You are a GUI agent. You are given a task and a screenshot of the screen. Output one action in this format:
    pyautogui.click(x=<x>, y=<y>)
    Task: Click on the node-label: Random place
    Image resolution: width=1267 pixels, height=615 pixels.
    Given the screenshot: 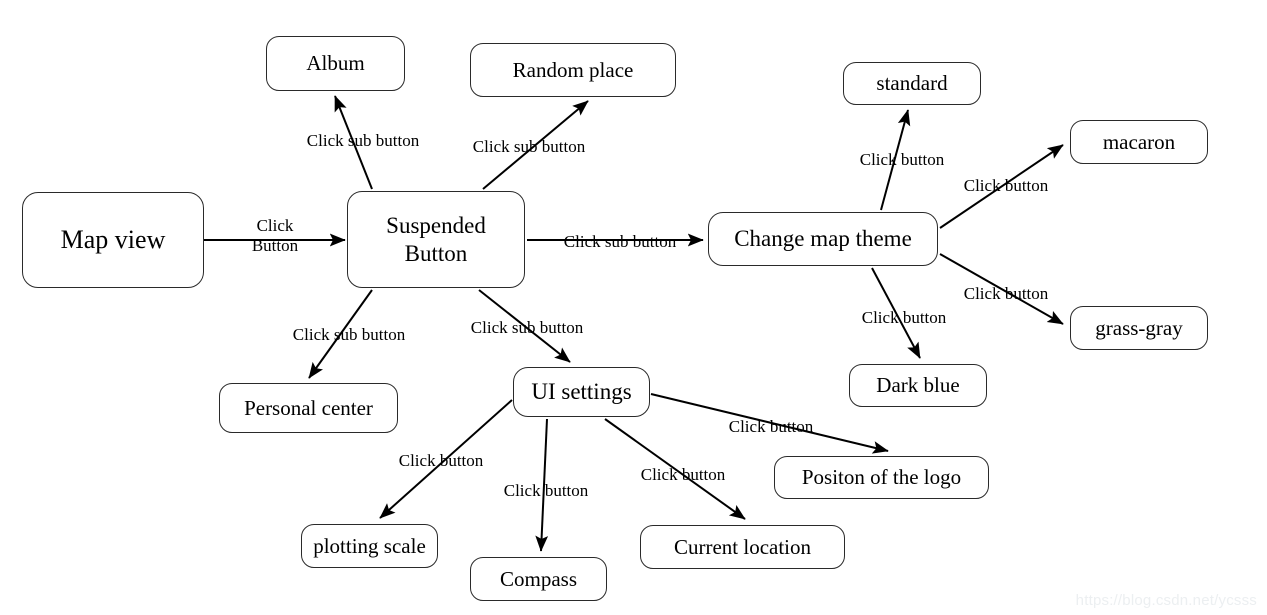 What is the action you would take?
    pyautogui.click(x=573, y=69)
    